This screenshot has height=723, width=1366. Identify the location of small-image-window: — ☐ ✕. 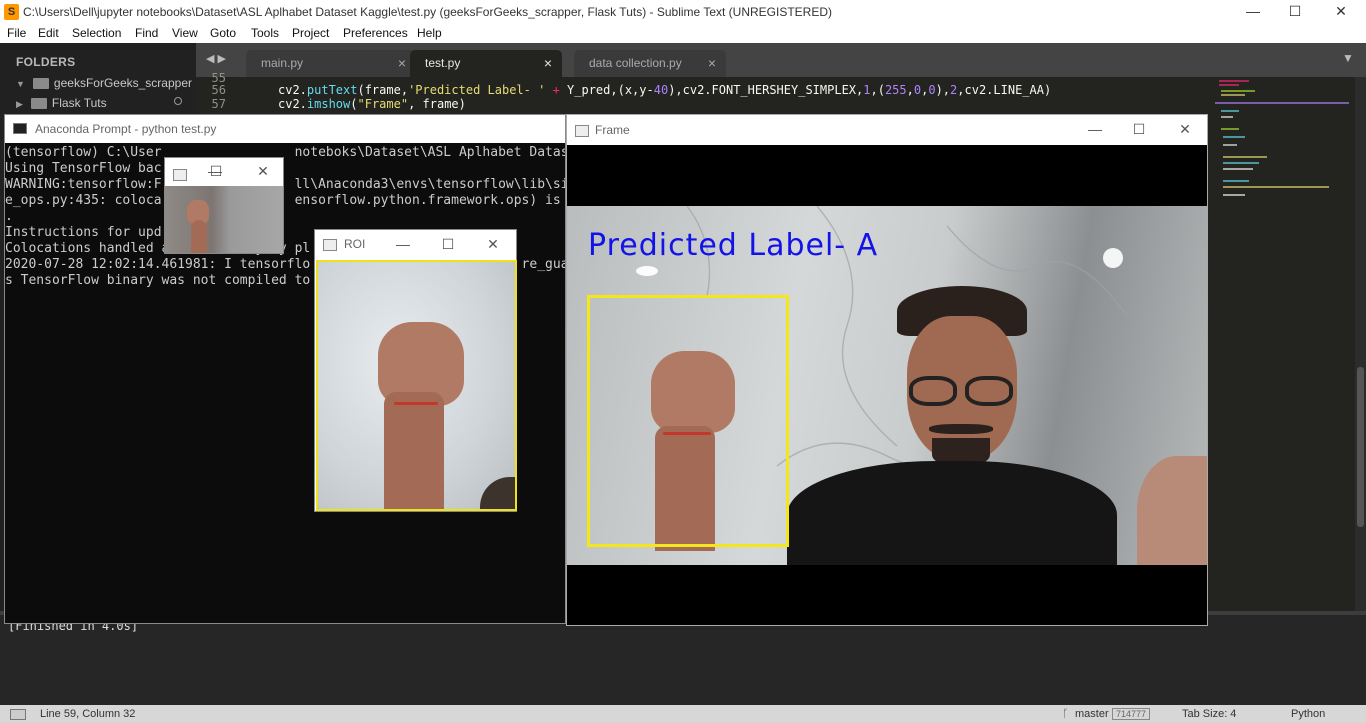
(224, 205).